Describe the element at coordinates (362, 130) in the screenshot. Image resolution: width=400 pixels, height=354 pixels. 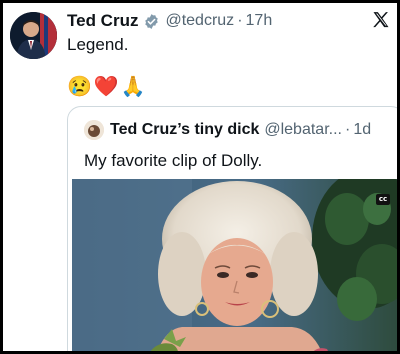
I see `quoted-timestamp: 1d` at that location.